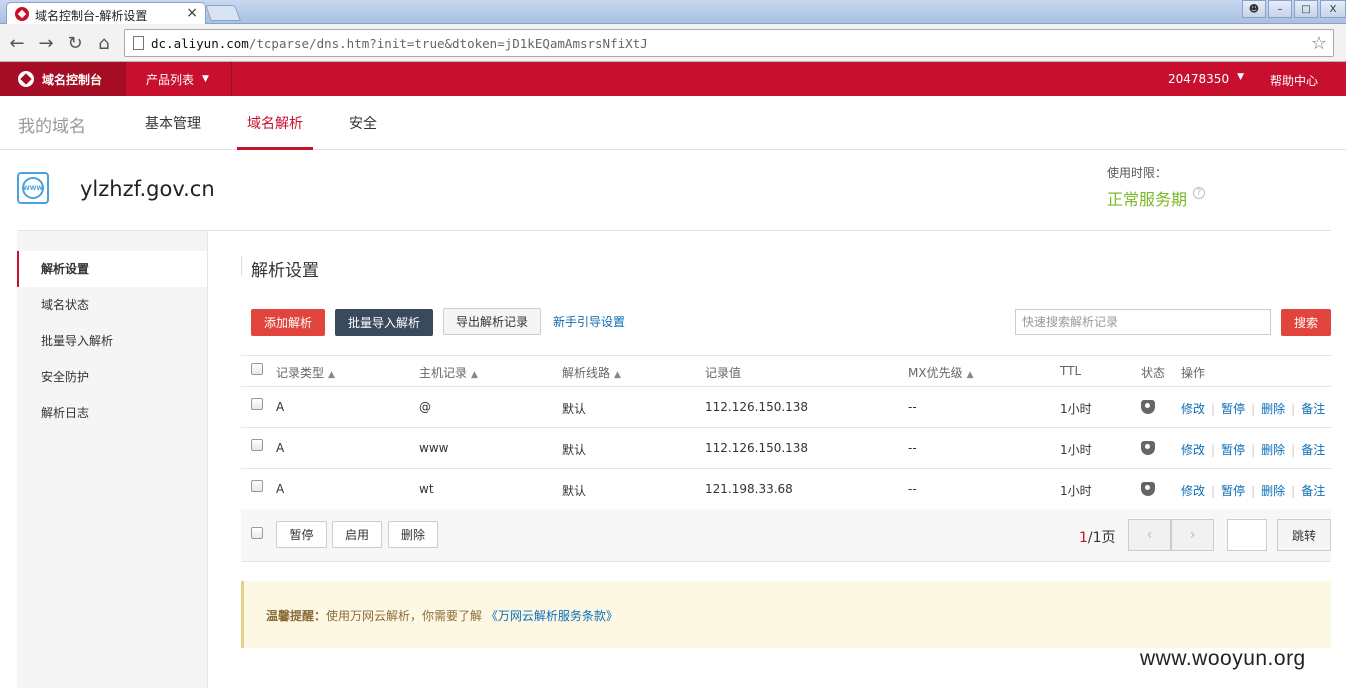 The width and height of the screenshot is (1346, 688). I want to click on header-status: 状态, so click(1153, 373).